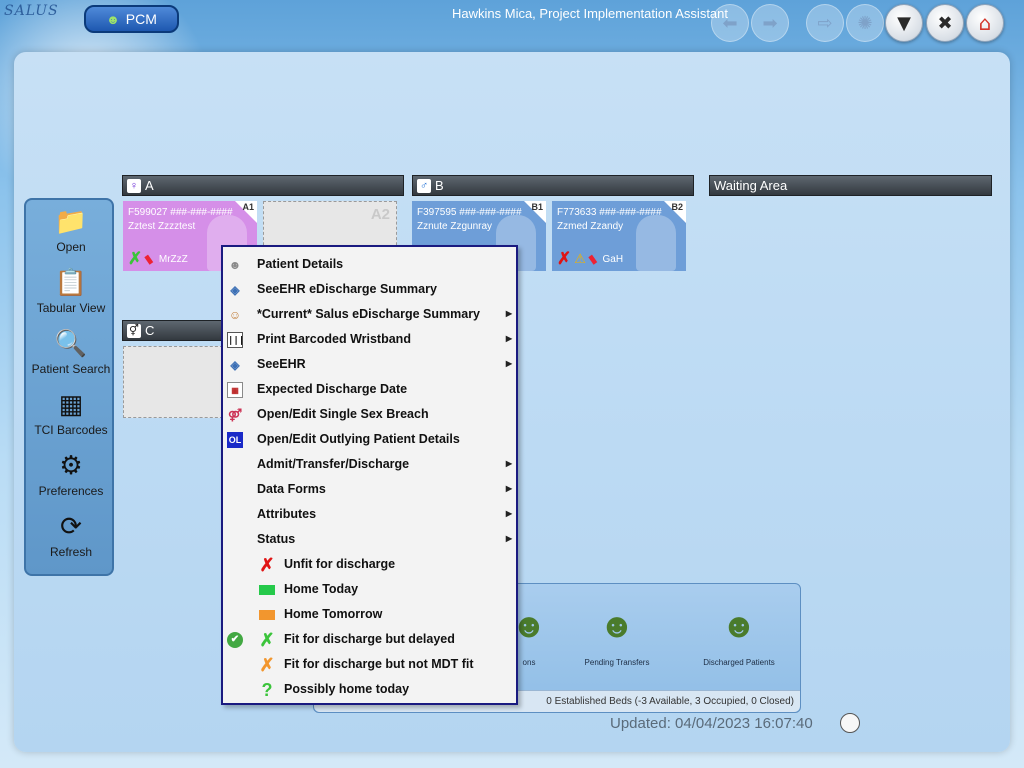  I want to click on barcode-icon: |||, so click(235, 340).